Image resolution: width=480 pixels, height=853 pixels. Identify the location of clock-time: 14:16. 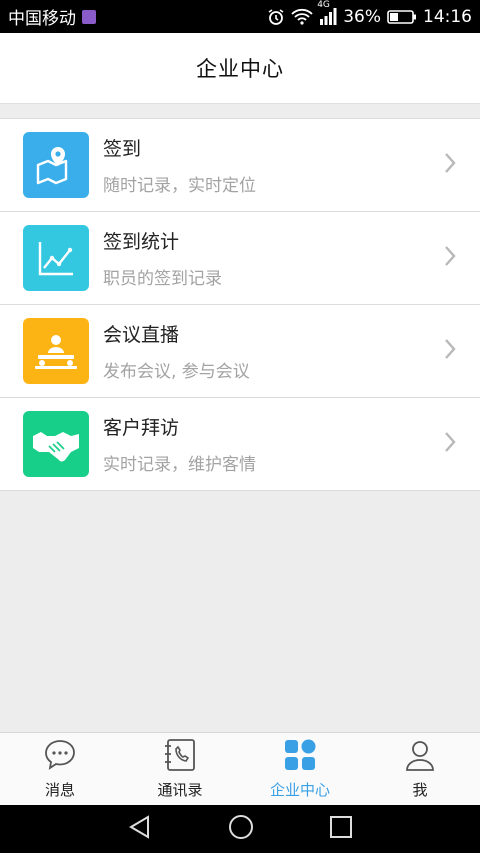
(447, 16).